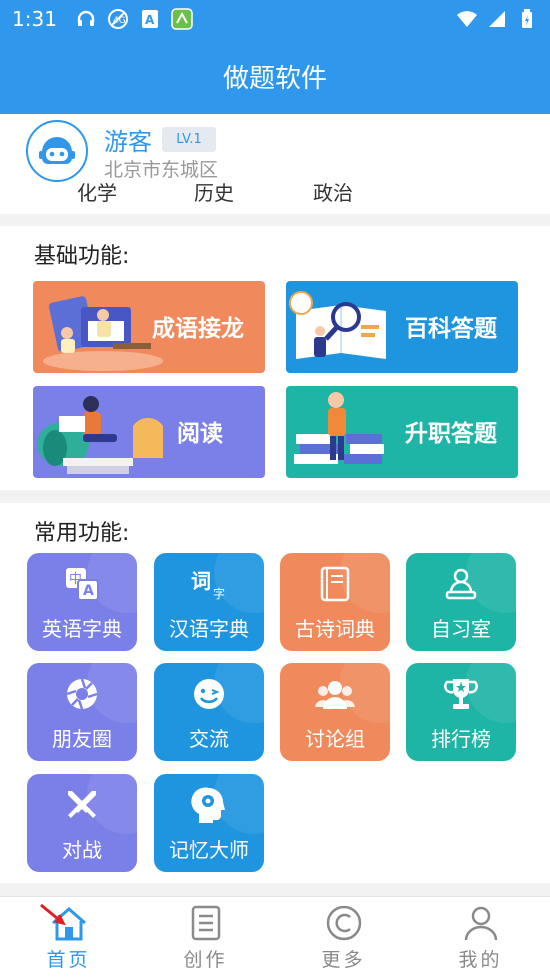 This screenshot has width=550, height=977. What do you see at coordinates (275, 192) in the screenshot?
I see `subject-tags: 化学 历史 政治` at bounding box center [275, 192].